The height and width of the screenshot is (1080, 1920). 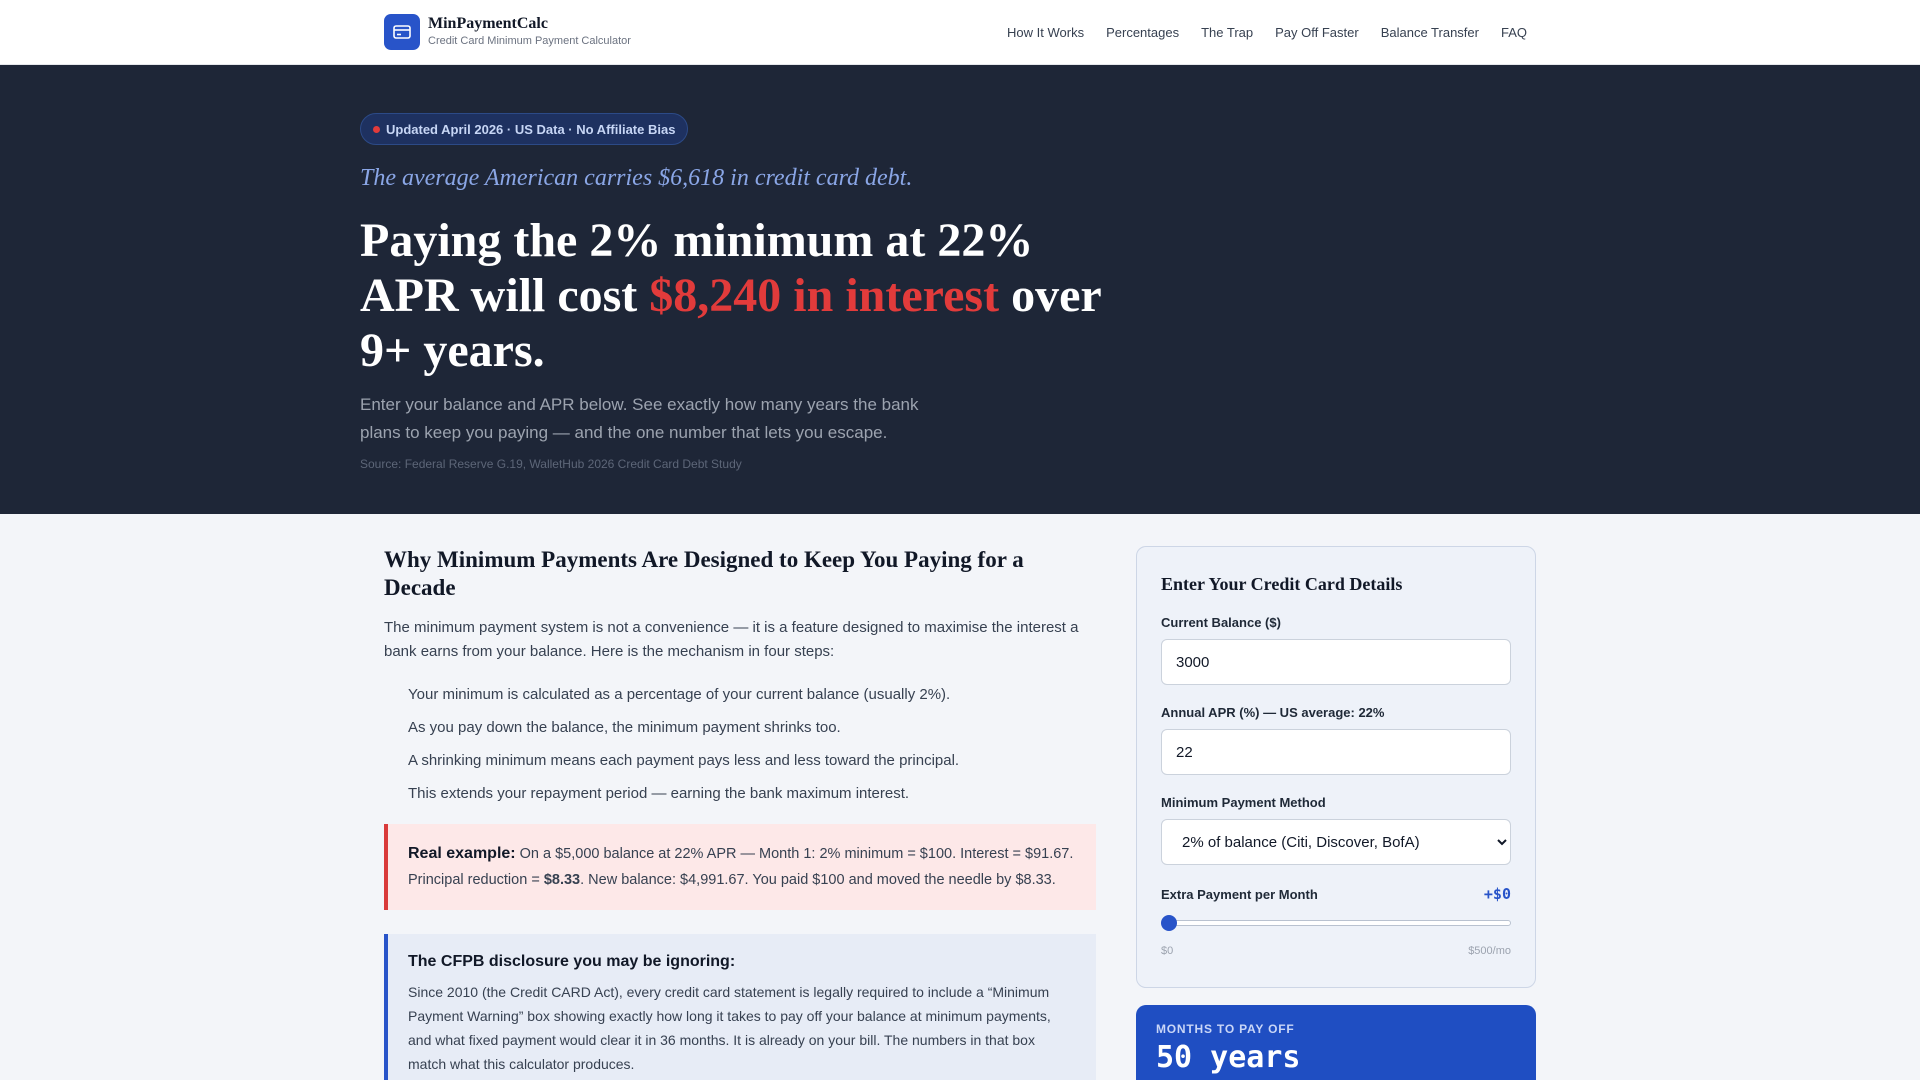 I want to click on slider-track, so click(x=1336, y=923).